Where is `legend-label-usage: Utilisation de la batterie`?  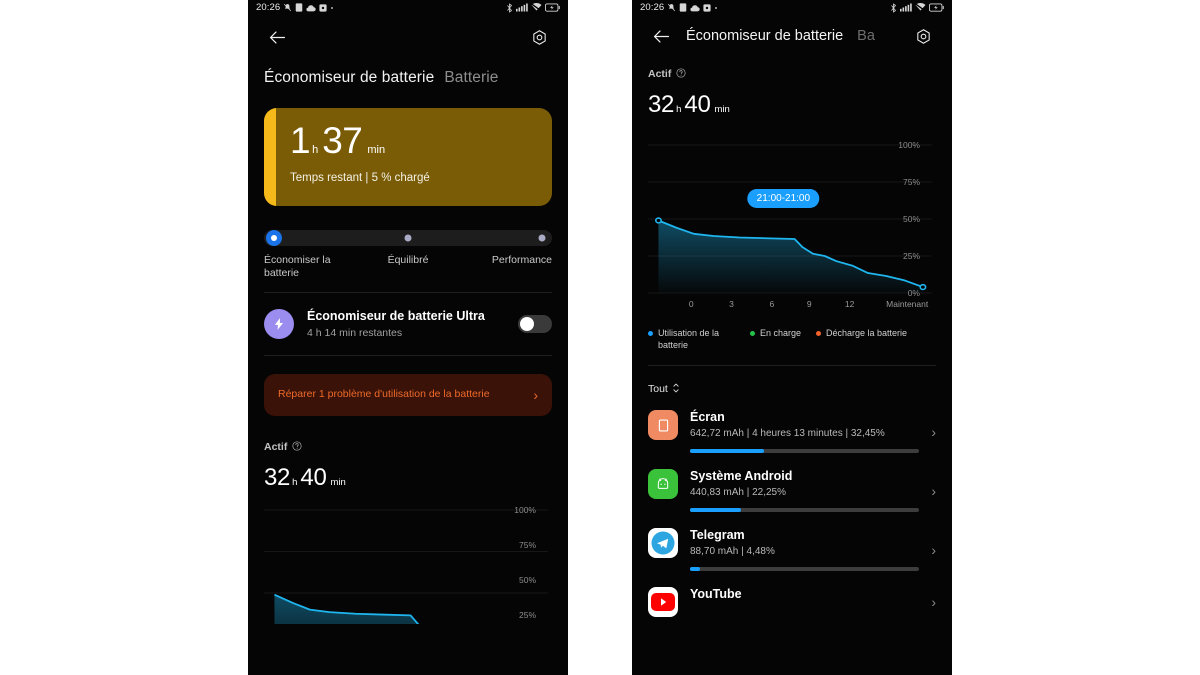 legend-label-usage: Utilisation de la batterie is located at coordinates (689, 339).